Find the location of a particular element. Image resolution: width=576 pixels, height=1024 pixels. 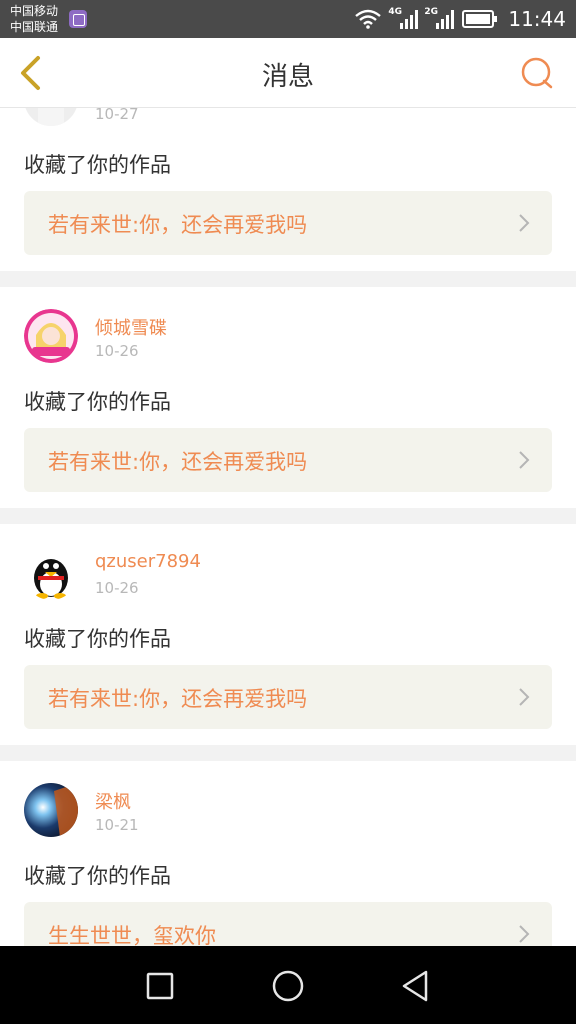

wifi-icon is located at coordinates (368, 19).